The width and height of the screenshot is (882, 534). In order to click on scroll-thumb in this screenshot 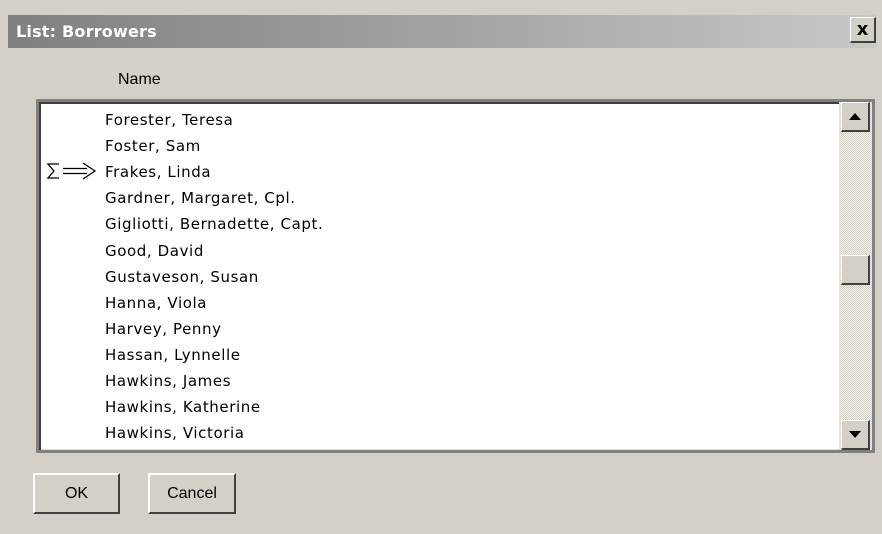, I will do `click(855, 270)`.